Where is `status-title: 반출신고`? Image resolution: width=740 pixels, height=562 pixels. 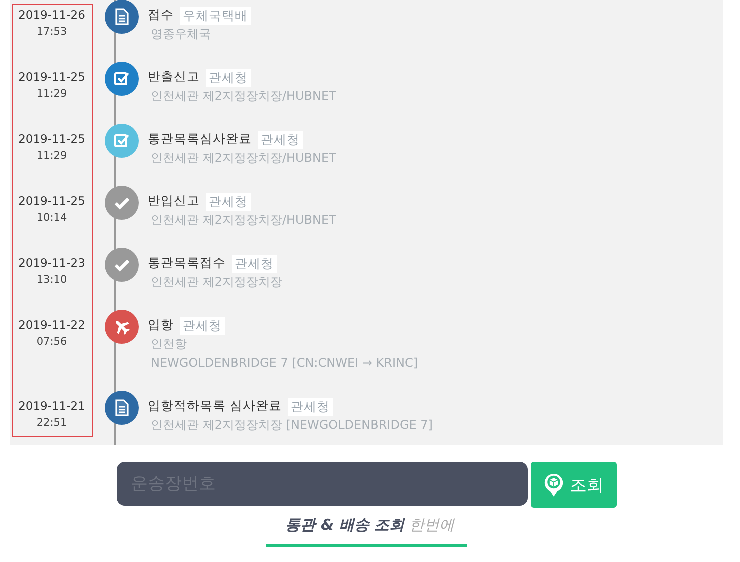 status-title: 반출신고 is located at coordinates (174, 77).